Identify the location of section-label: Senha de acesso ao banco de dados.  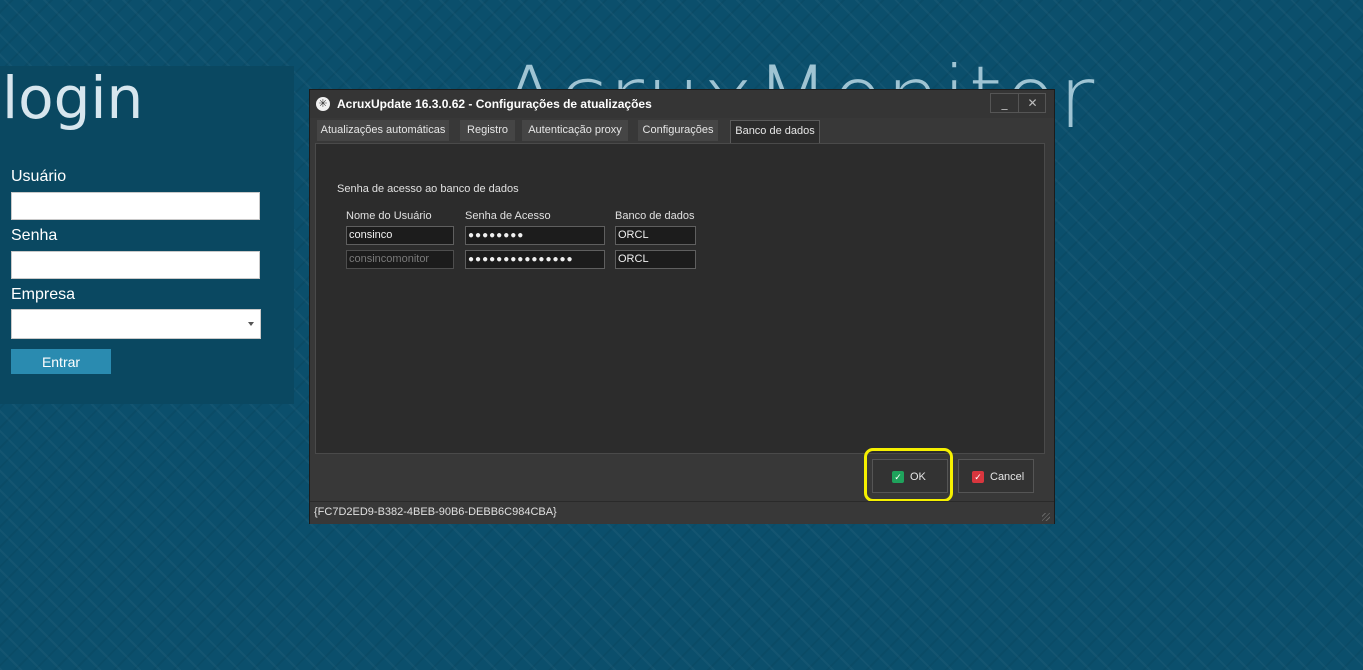
(428, 189).